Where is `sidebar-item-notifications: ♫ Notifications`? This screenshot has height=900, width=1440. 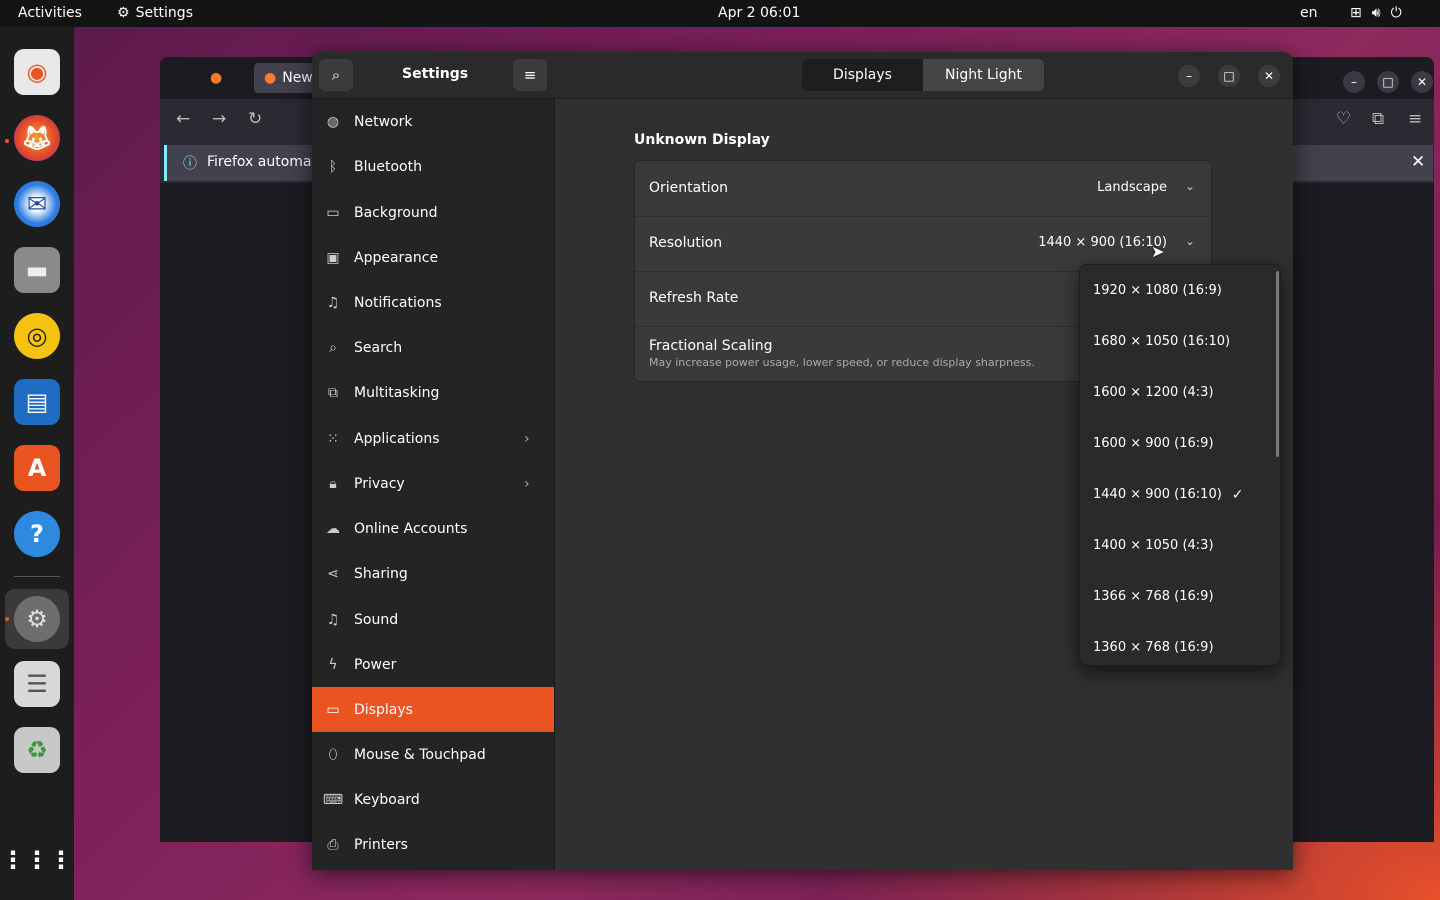 sidebar-item-notifications: ♫ Notifications is located at coordinates (433, 302).